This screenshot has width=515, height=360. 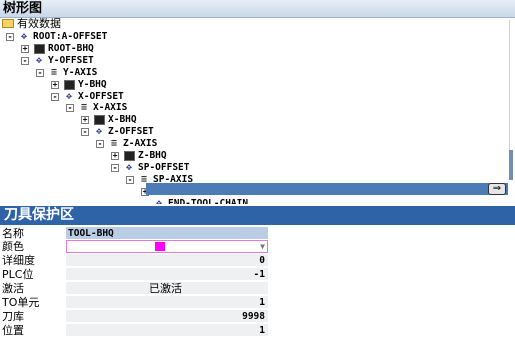 I want to click on row-detail: 详细度 0, so click(x=257, y=261).